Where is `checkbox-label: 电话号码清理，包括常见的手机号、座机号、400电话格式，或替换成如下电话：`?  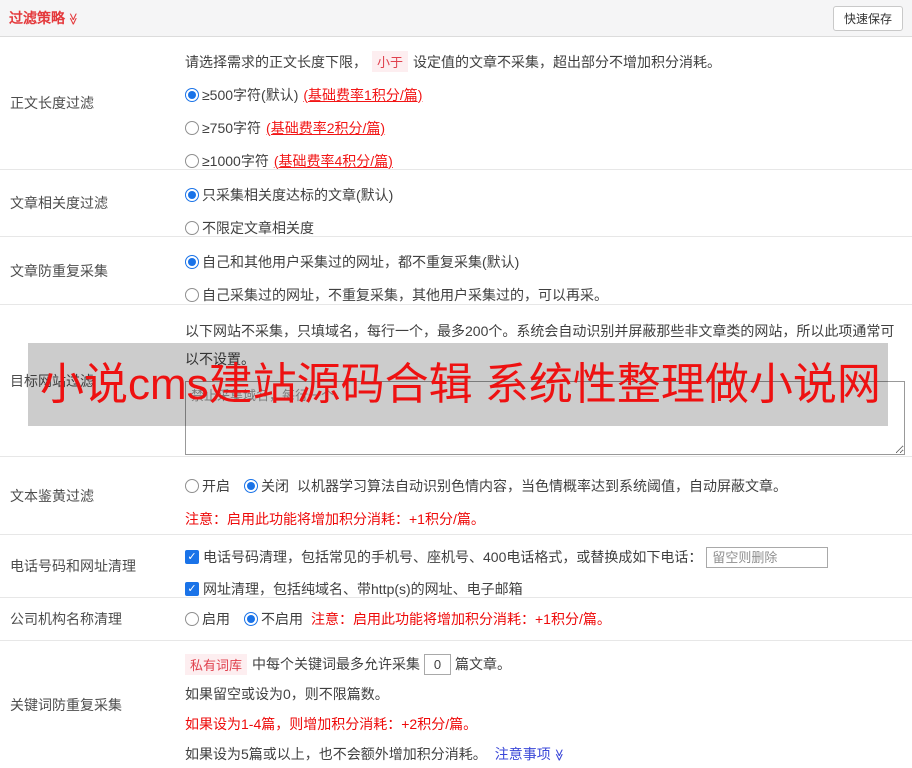
checkbox-label: 电话号码清理，包括常见的手机号、座机号、400电话格式，或替换成如下电话： is located at coordinates (453, 557).